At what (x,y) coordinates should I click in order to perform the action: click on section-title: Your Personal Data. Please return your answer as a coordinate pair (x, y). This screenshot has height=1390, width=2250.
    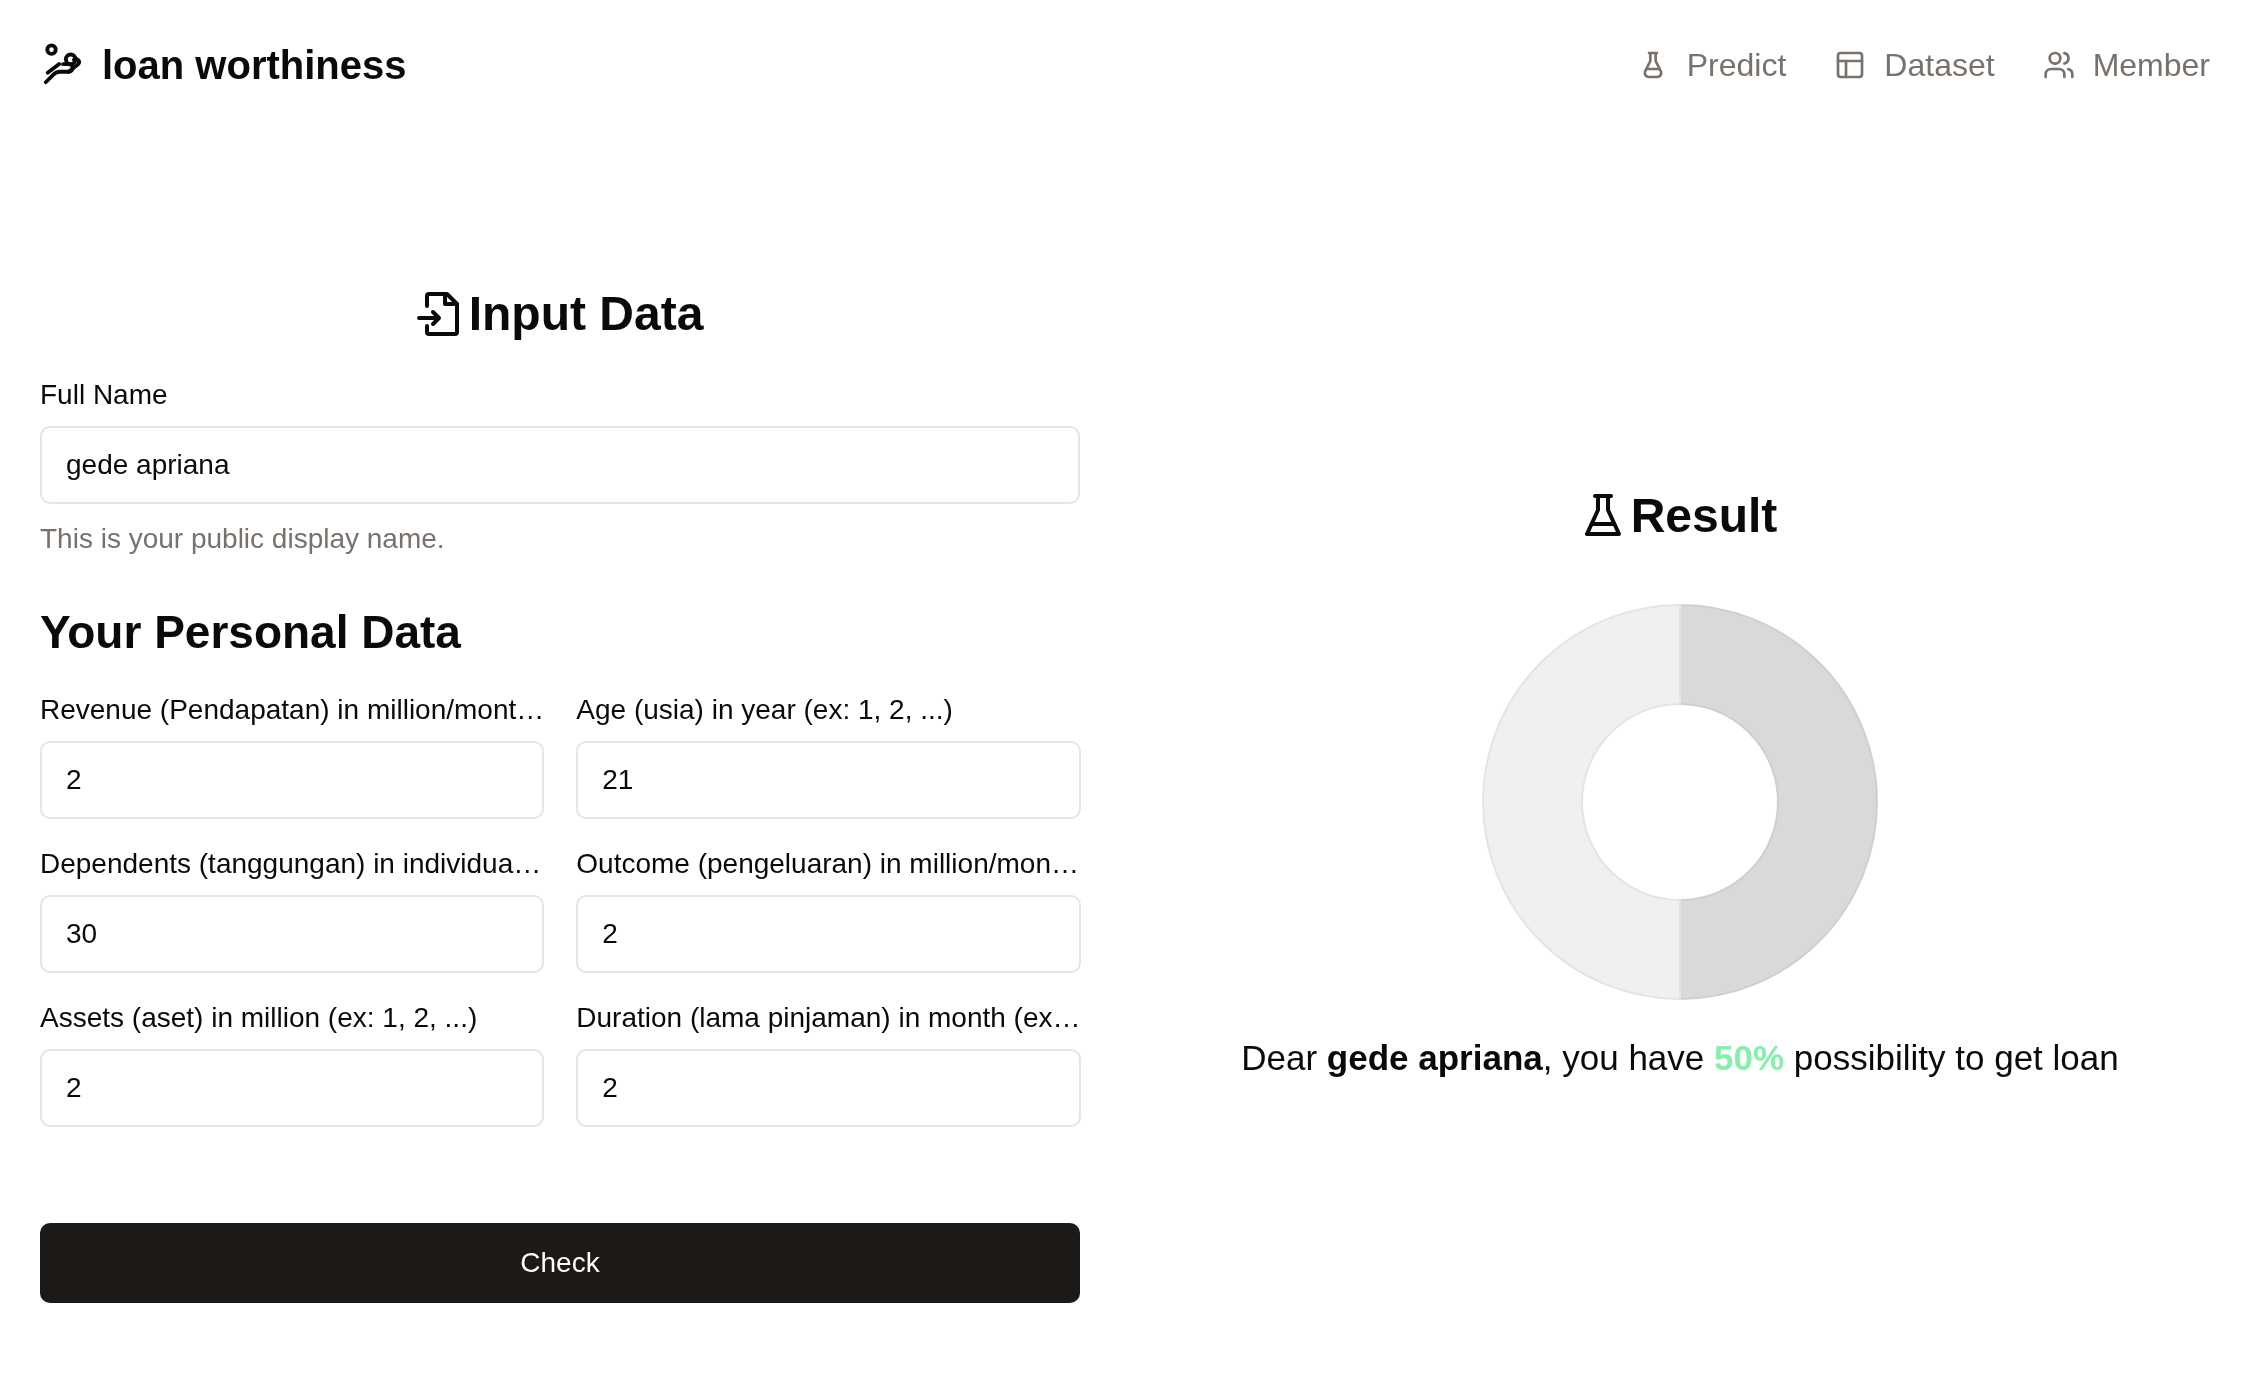
    Looking at the image, I should click on (251, 632).